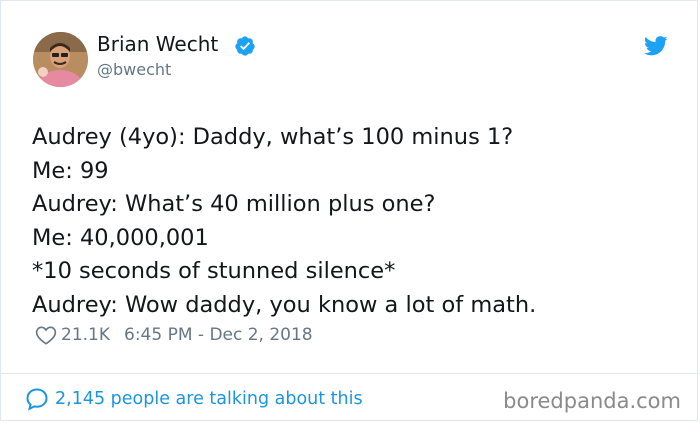  I want to click on tweet-line: Audrey: What’s 40 million plus one?, so click(234, 204).